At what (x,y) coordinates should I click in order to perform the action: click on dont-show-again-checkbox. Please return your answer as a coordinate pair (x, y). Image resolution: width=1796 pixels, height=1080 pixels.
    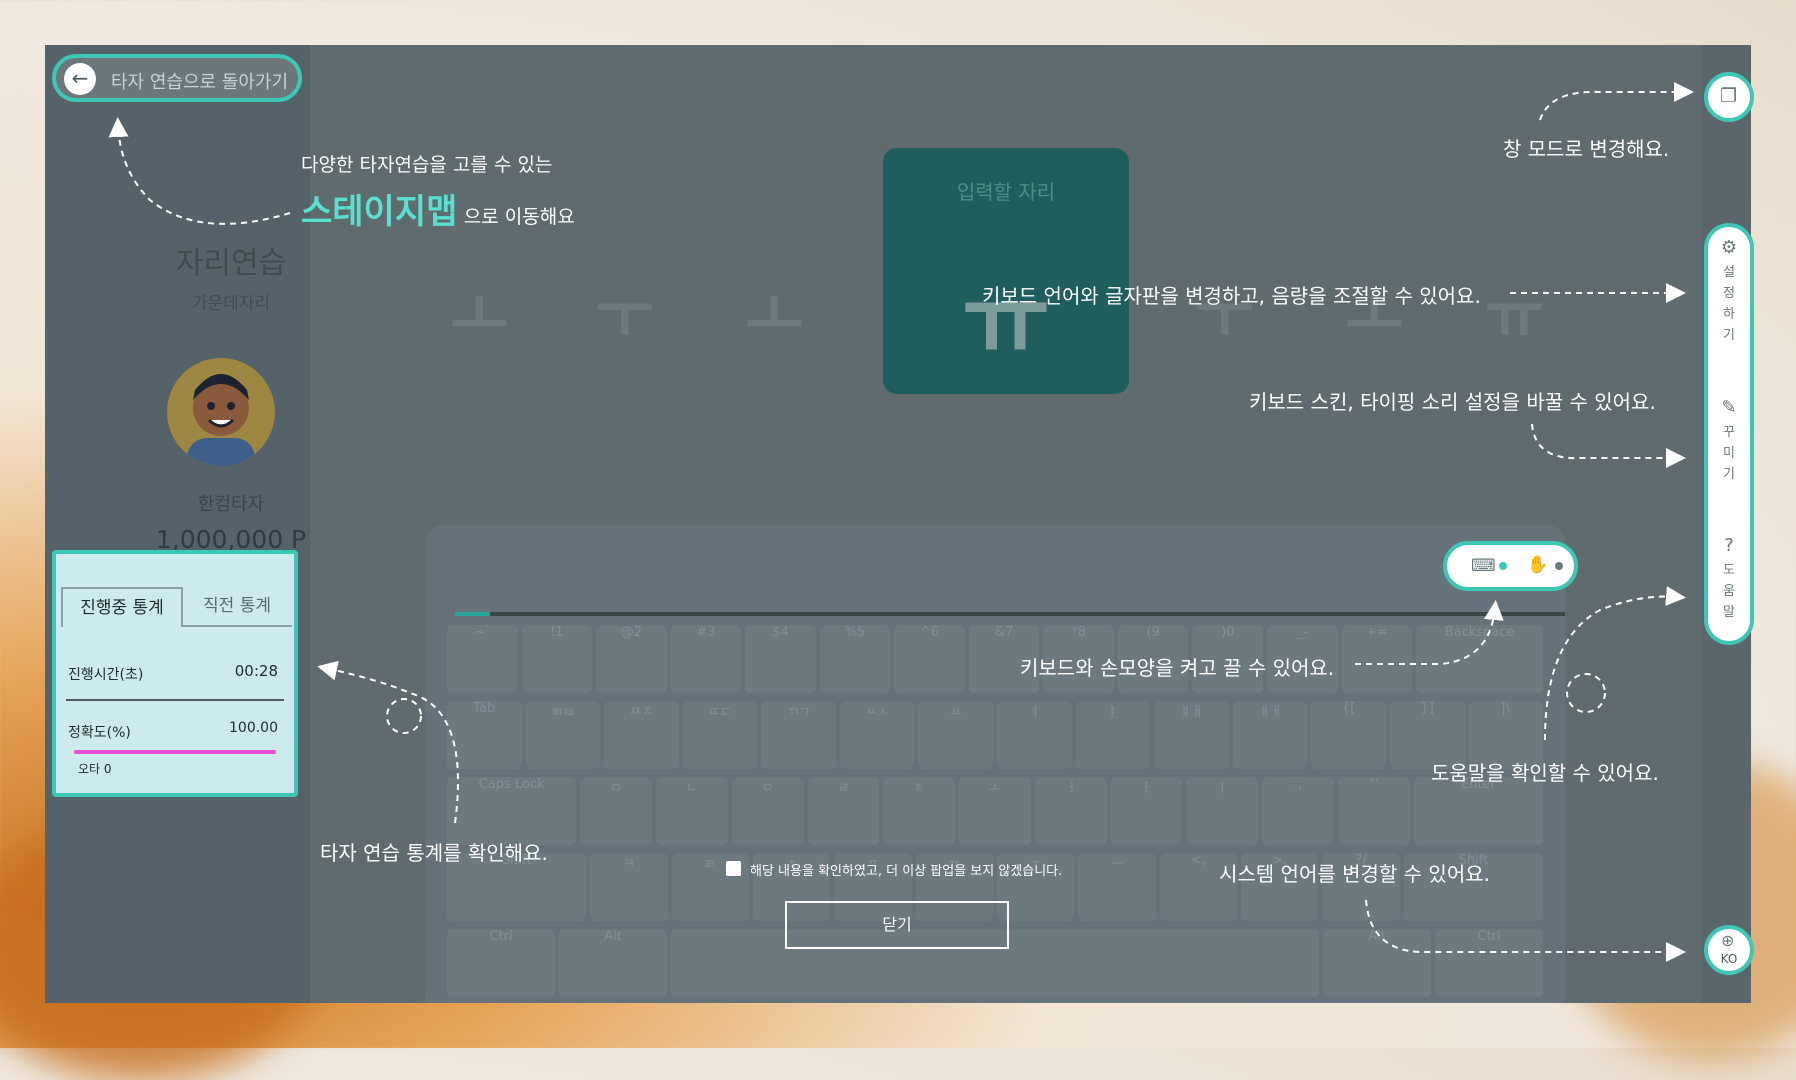
    Looking at the image, I should click on (733, 868).